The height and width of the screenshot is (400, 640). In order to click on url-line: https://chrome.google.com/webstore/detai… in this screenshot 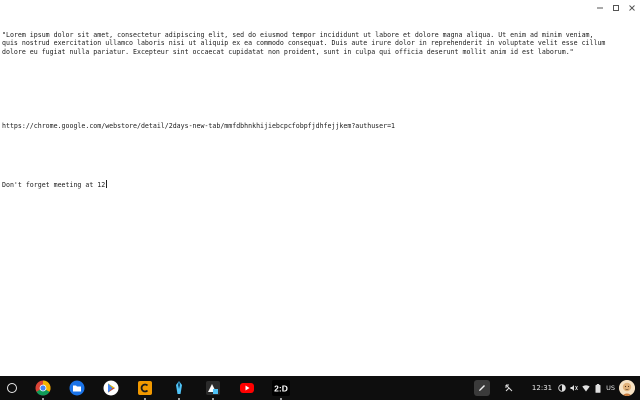, I will do `click(199, 126)`.